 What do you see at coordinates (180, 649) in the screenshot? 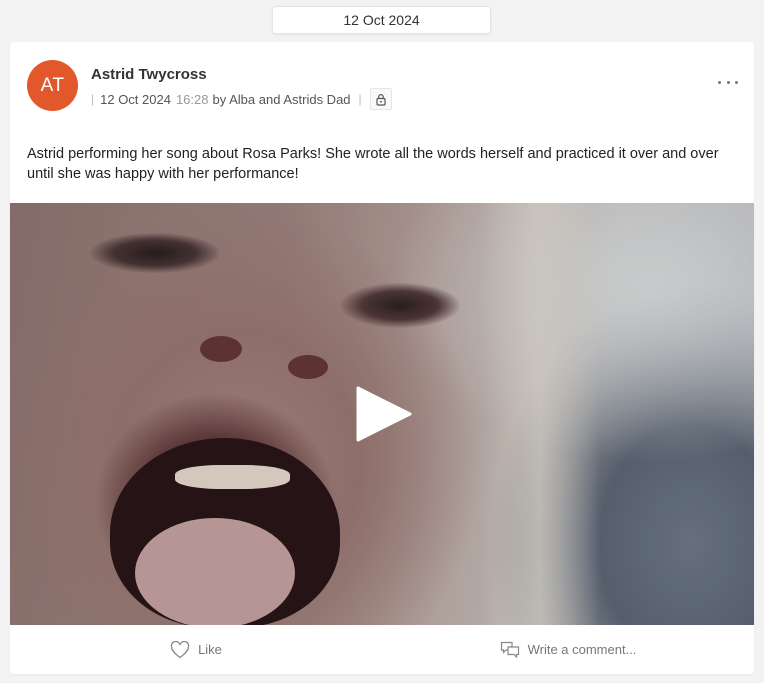
I see `heart-icon` at bounding box center [180, 649].